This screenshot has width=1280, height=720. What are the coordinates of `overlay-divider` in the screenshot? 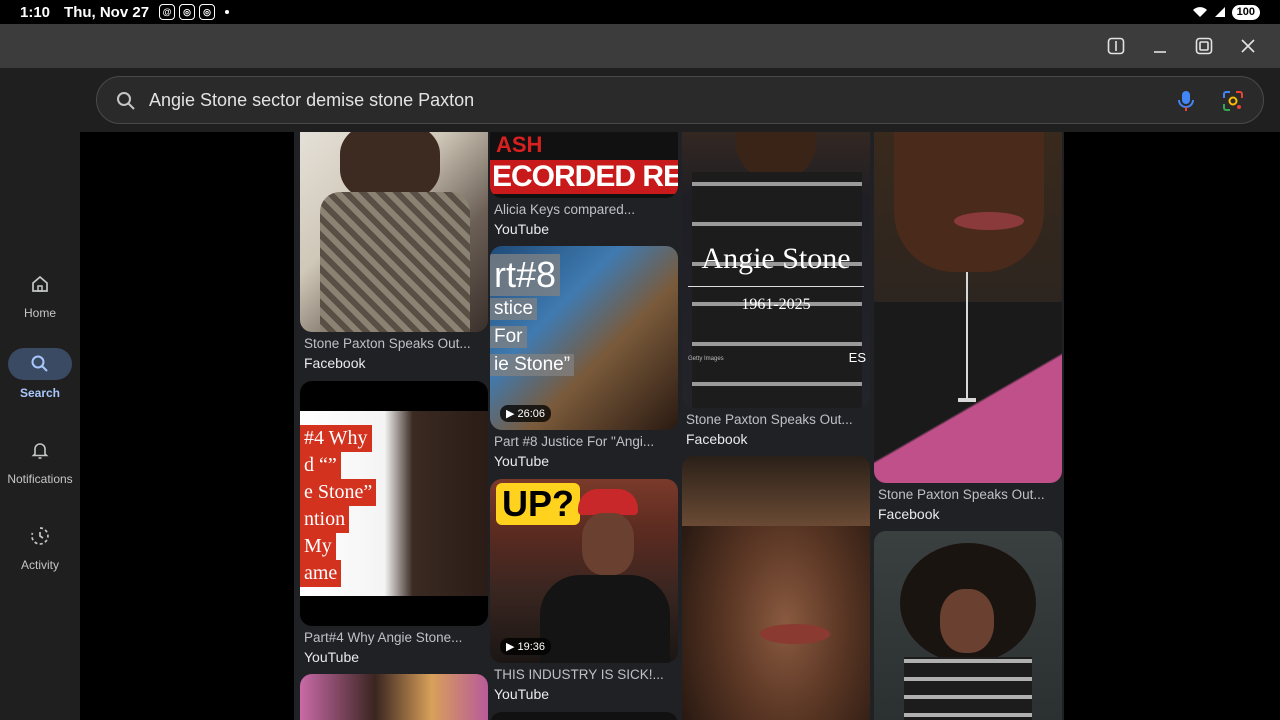 It's located at (776, 286).